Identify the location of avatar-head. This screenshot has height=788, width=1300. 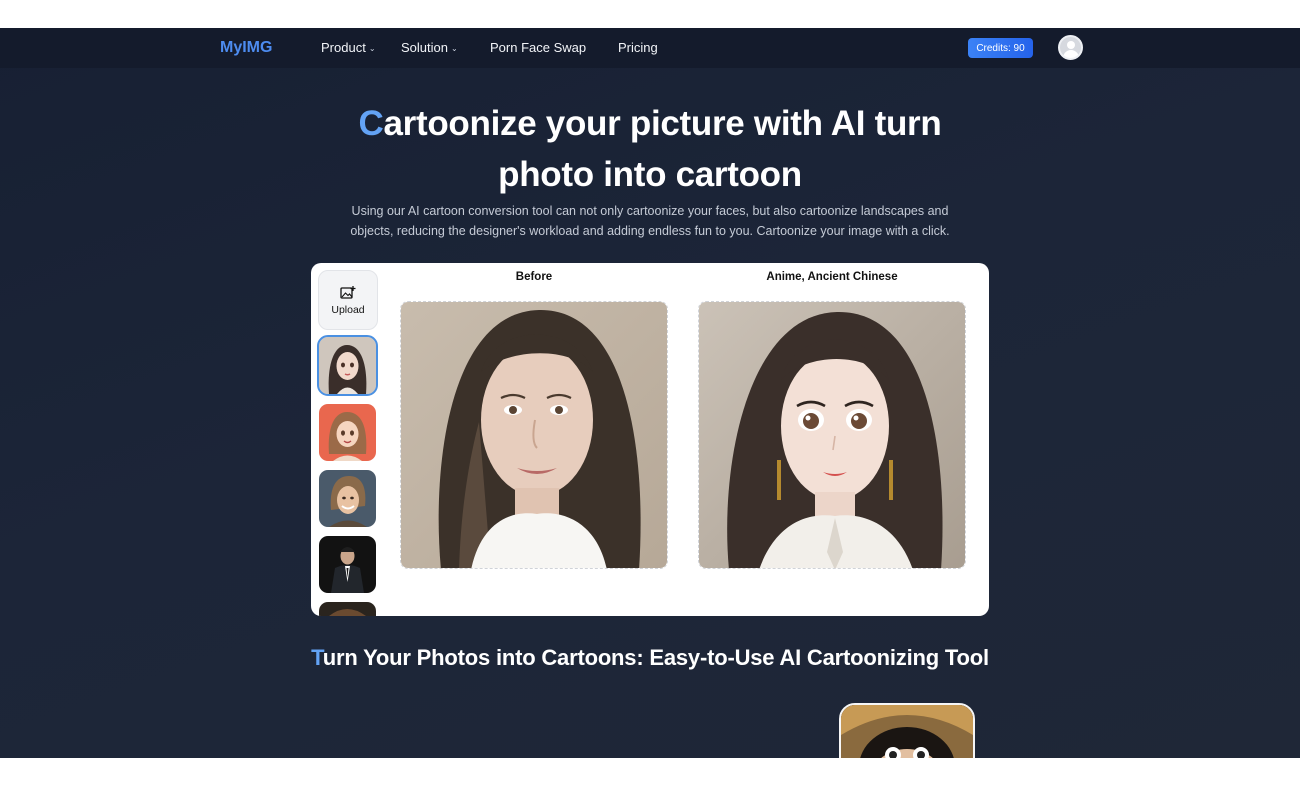
(1071, 45).